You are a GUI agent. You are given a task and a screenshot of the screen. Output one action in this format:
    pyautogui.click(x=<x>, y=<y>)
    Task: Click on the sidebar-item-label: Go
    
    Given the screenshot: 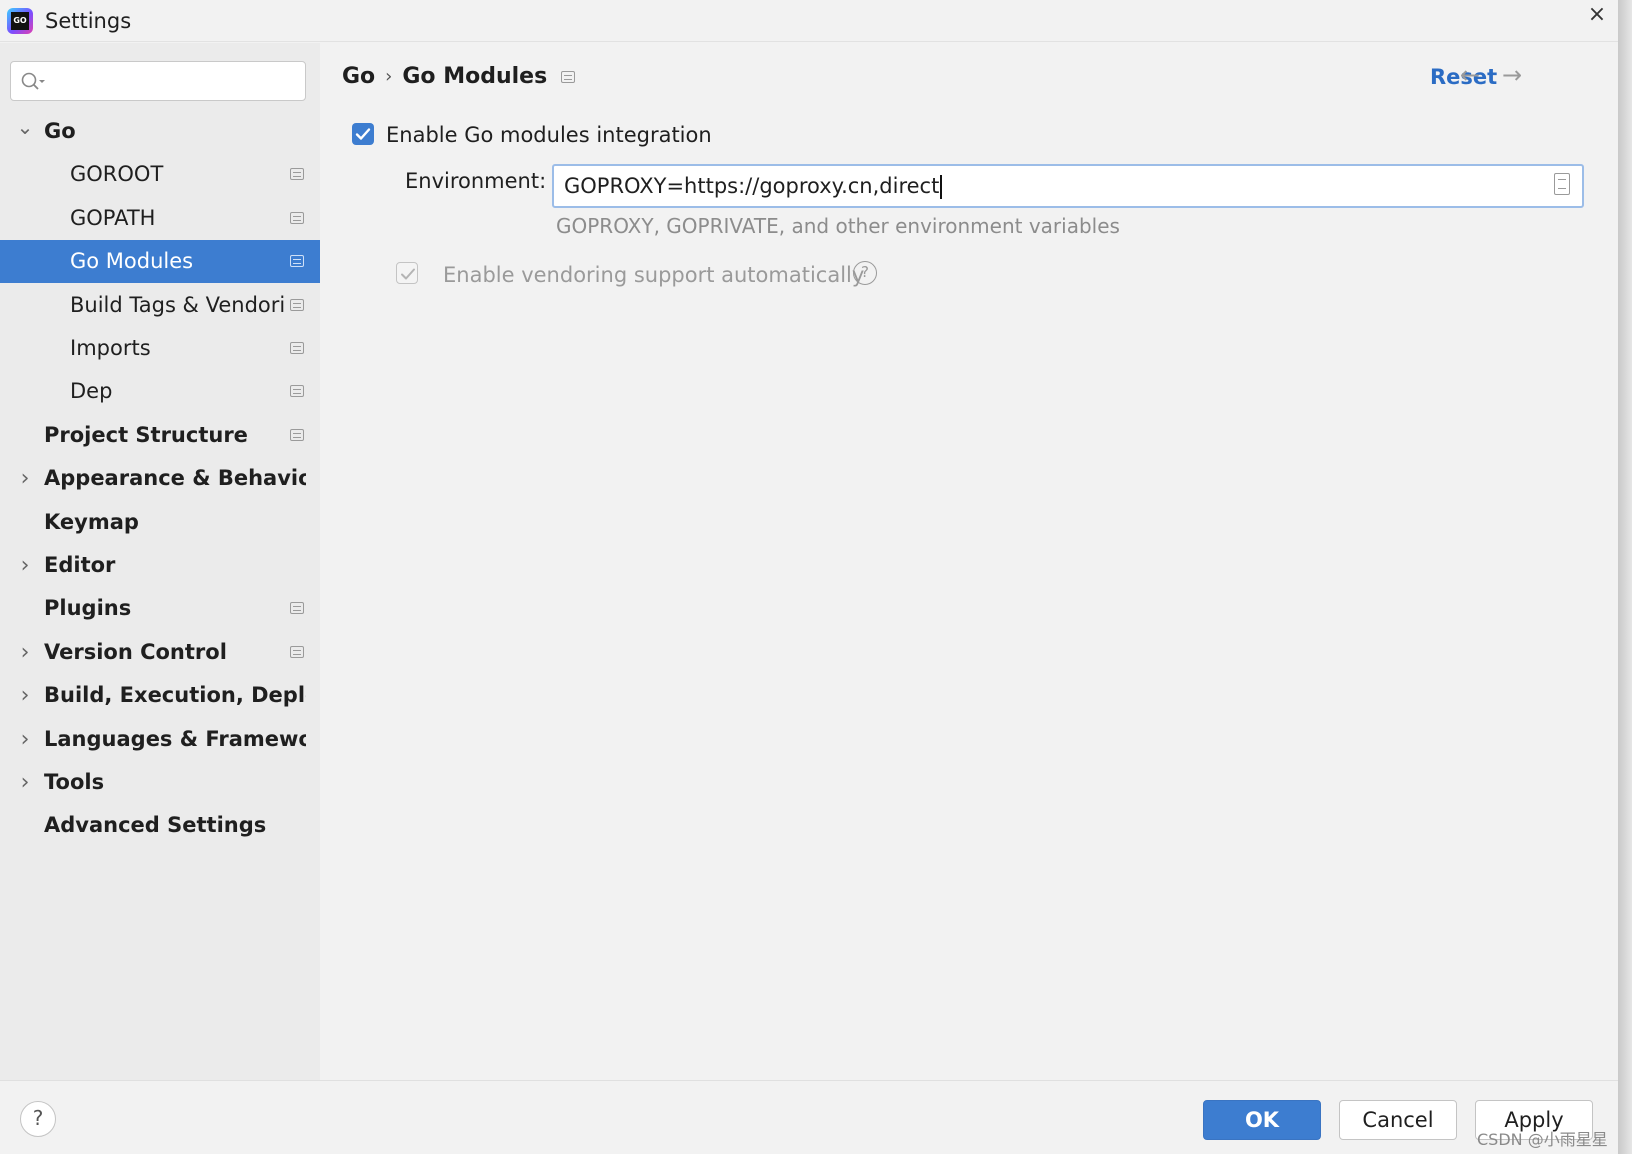 What is the action you would take?
    pyautogui.click(x=60, y=131)
    